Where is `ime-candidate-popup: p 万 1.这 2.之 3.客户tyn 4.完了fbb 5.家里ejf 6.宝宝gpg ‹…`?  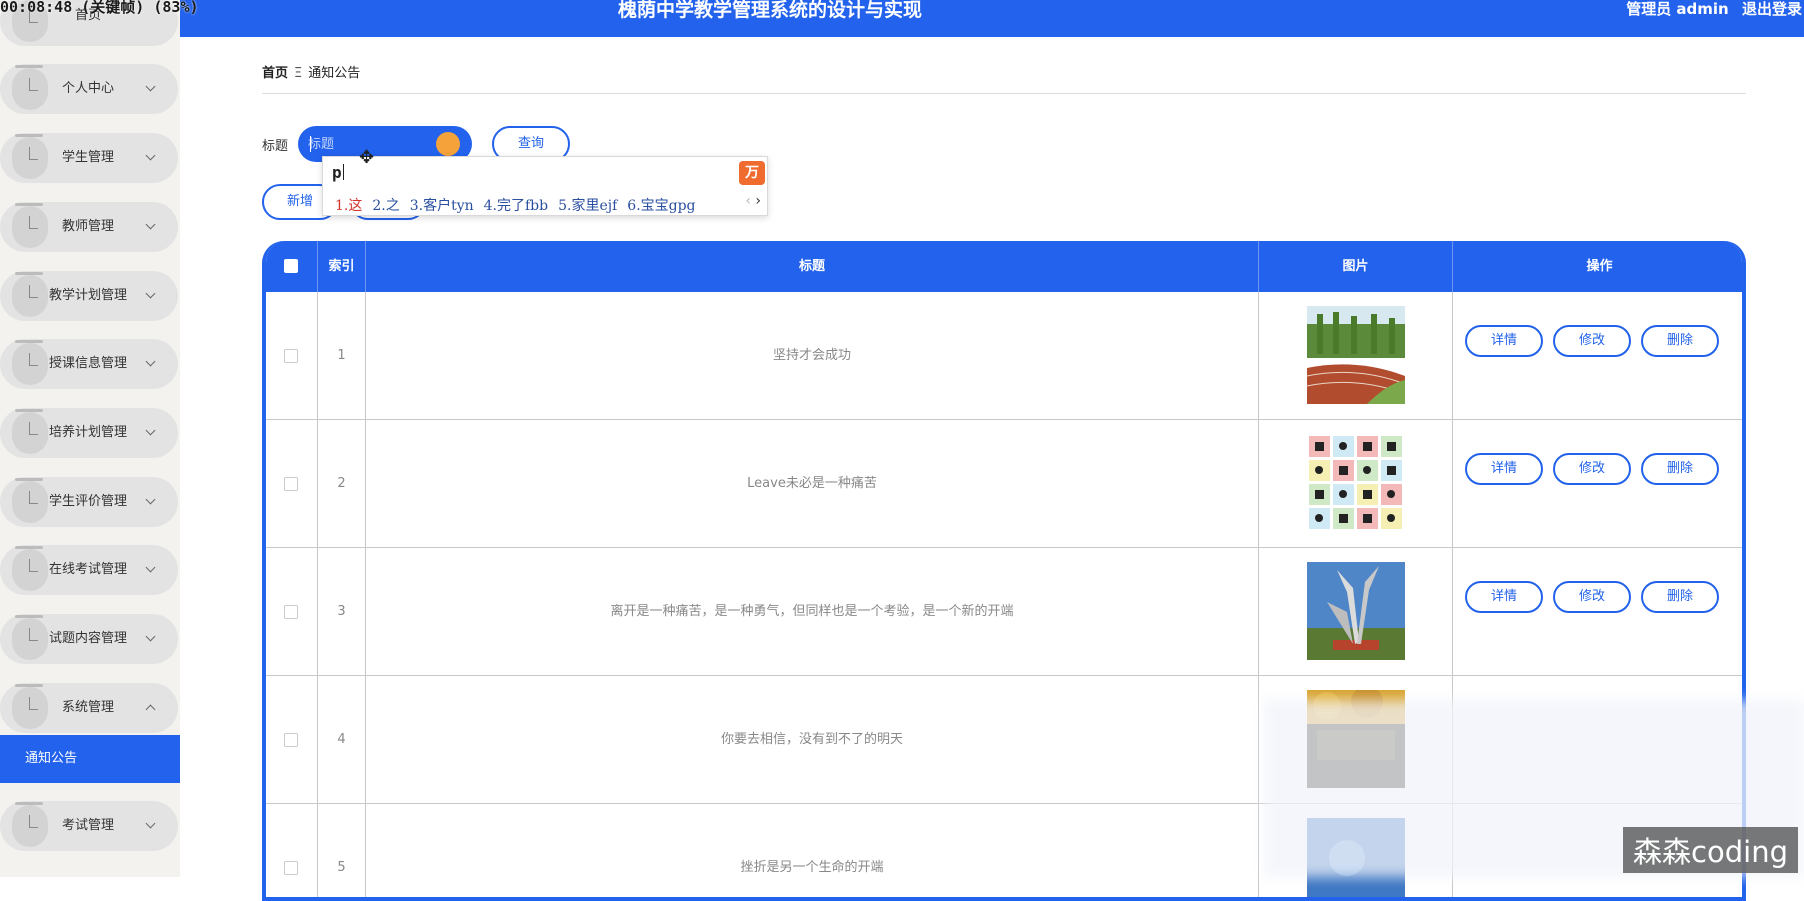
ime-candidate-popup: p 万 1.这 2.之 3.客户tyn 4.完了fbb 5.家里ejf 6.宝宝gpg ‹… is located at coordinates (545, 186).